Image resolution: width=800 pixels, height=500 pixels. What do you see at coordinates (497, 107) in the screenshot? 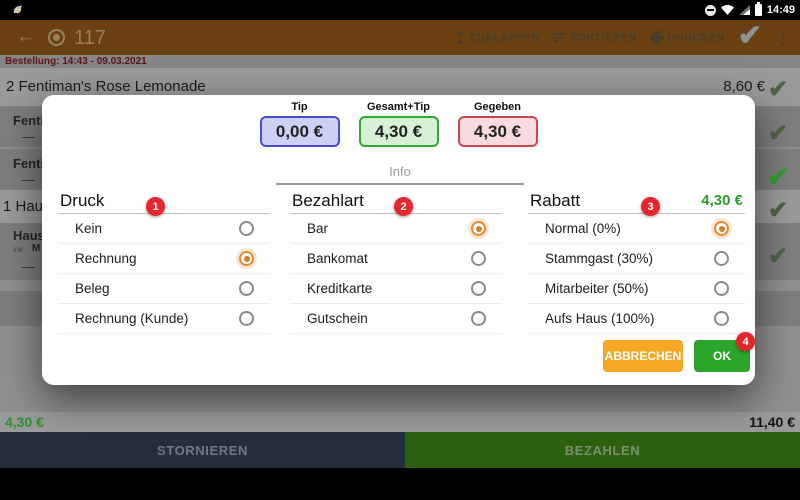
I see `given-label: Gegeben` at bounding box center [497, 107].